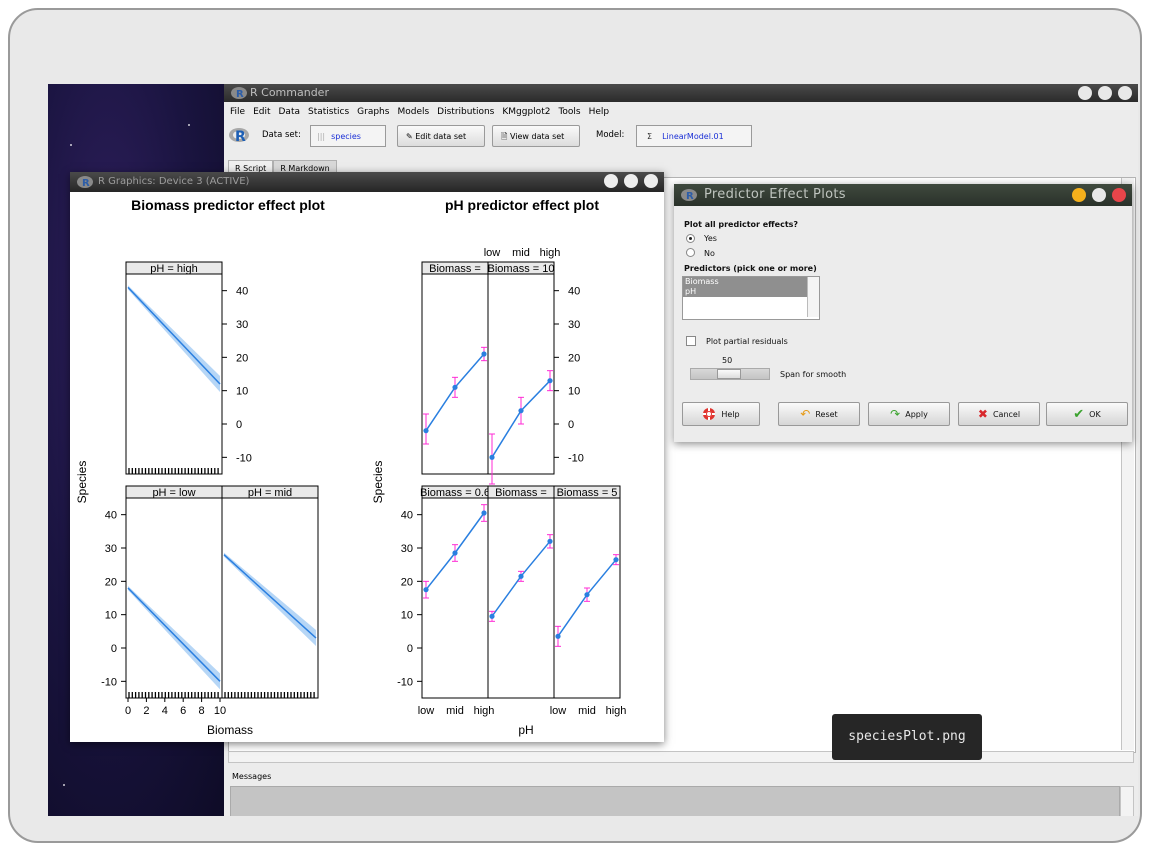 The width and height of the screenshot is (1150, 851). Describe the element at coordinates (290, 112) in the screenshot. I see `menu-data: Data` at that location.